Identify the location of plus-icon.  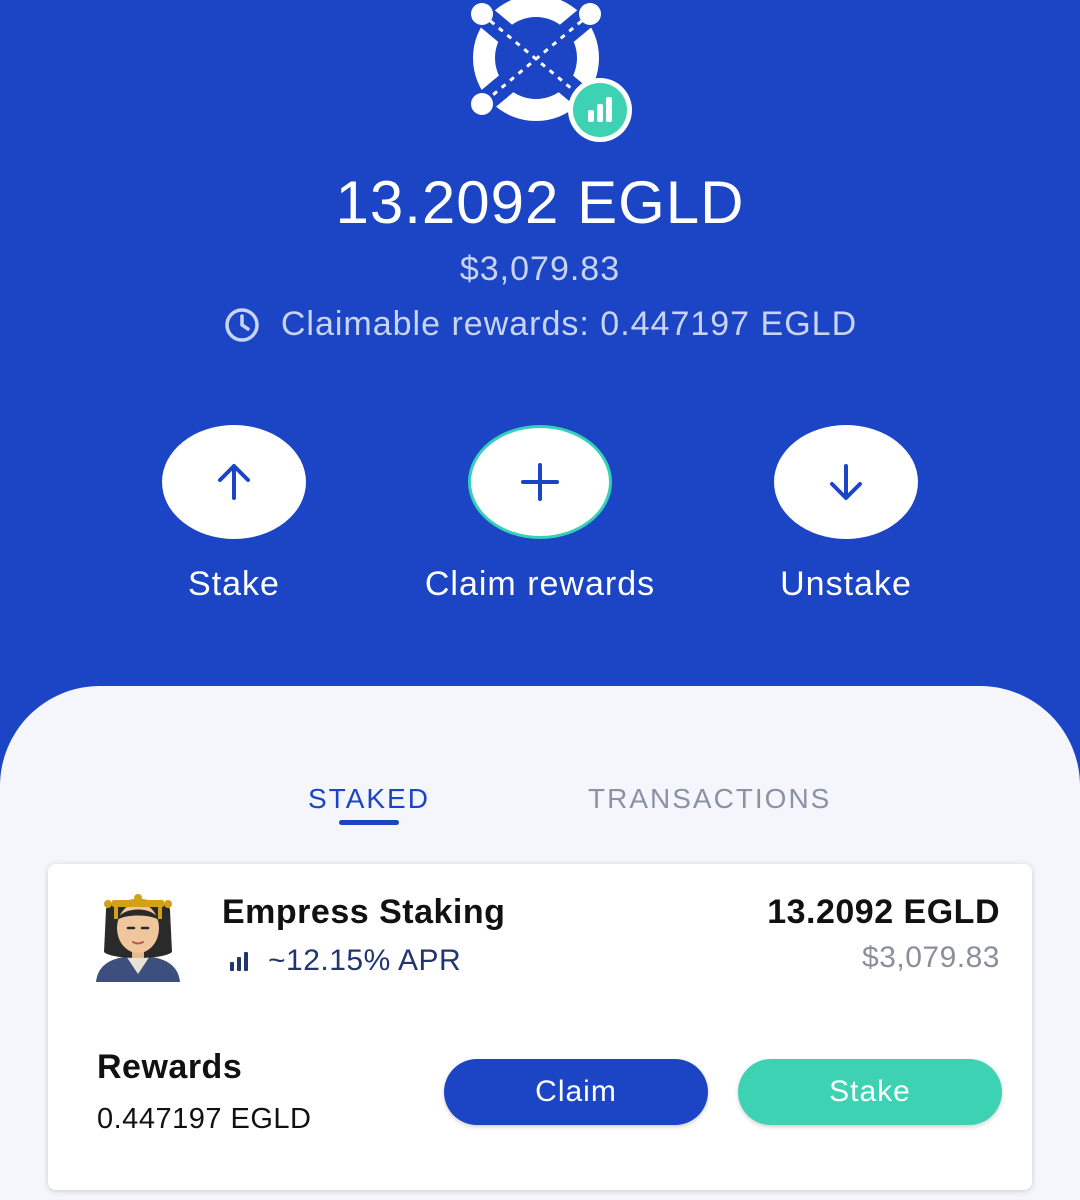
(540, 482).